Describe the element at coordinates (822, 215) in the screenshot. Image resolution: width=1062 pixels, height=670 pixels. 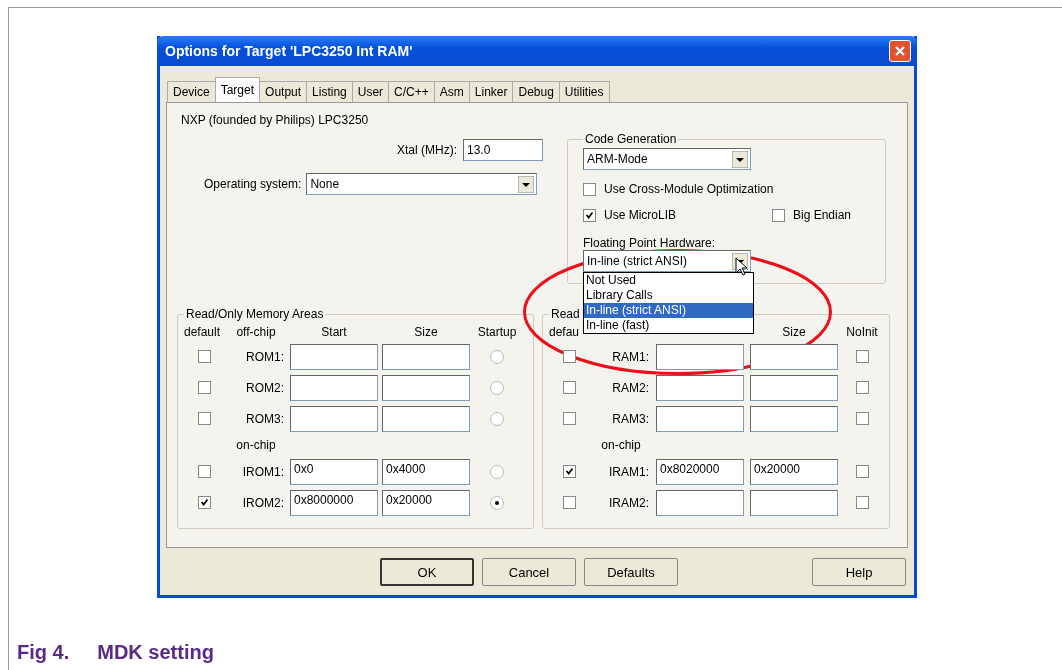
I see `checkbox-label: Big Endian` at that location.